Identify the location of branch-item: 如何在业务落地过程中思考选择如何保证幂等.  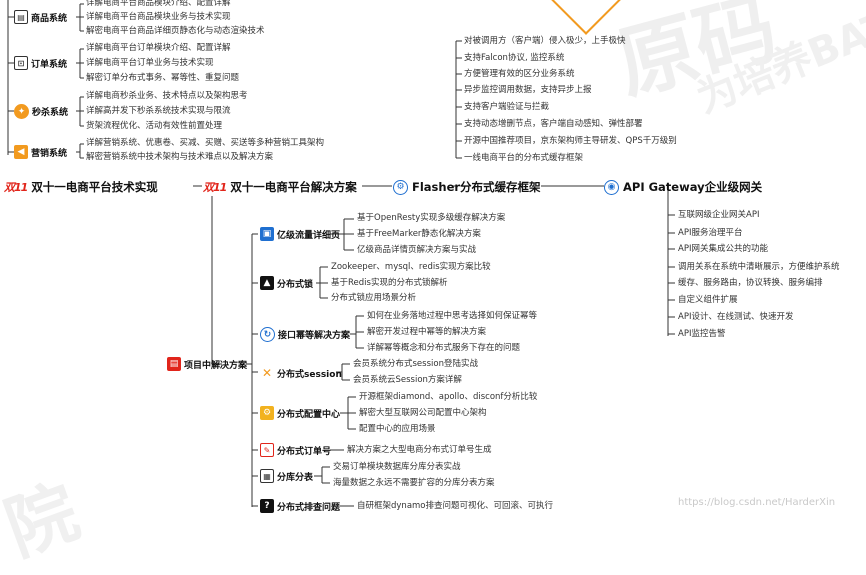
(452, 316).